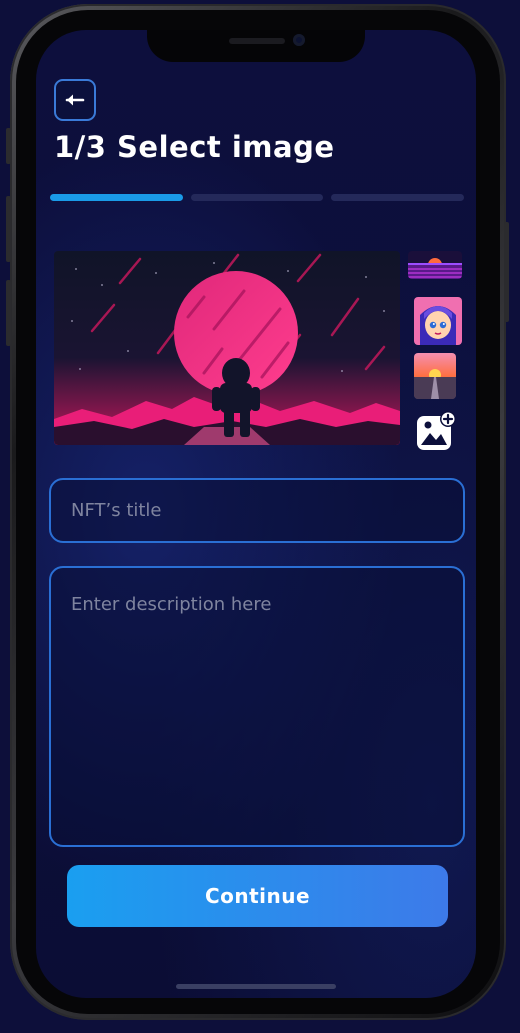 The height and width of the screenshot is (1033, 520). What do you see at coordinates (256, 986) in the screenshot?
I see `home-indicator` at bounding box center [256, 986].